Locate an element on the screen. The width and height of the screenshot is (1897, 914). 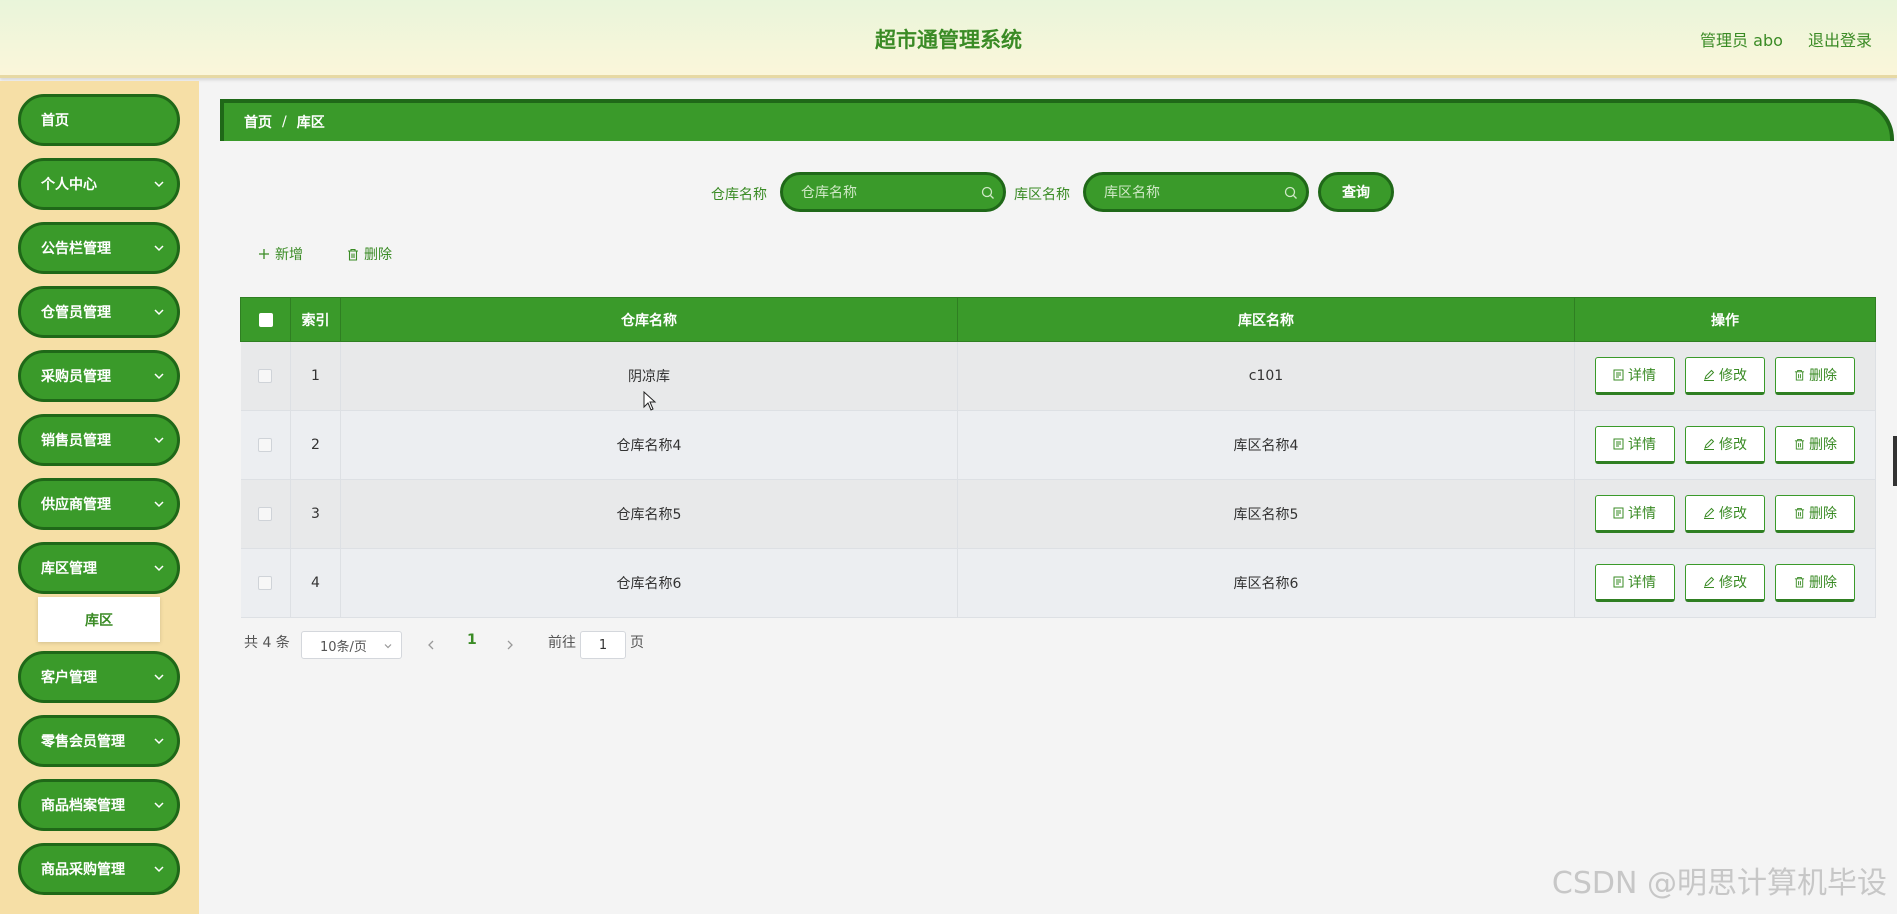
sidebar-item-label: 采购员管理 is located at coordinates (76, 377).